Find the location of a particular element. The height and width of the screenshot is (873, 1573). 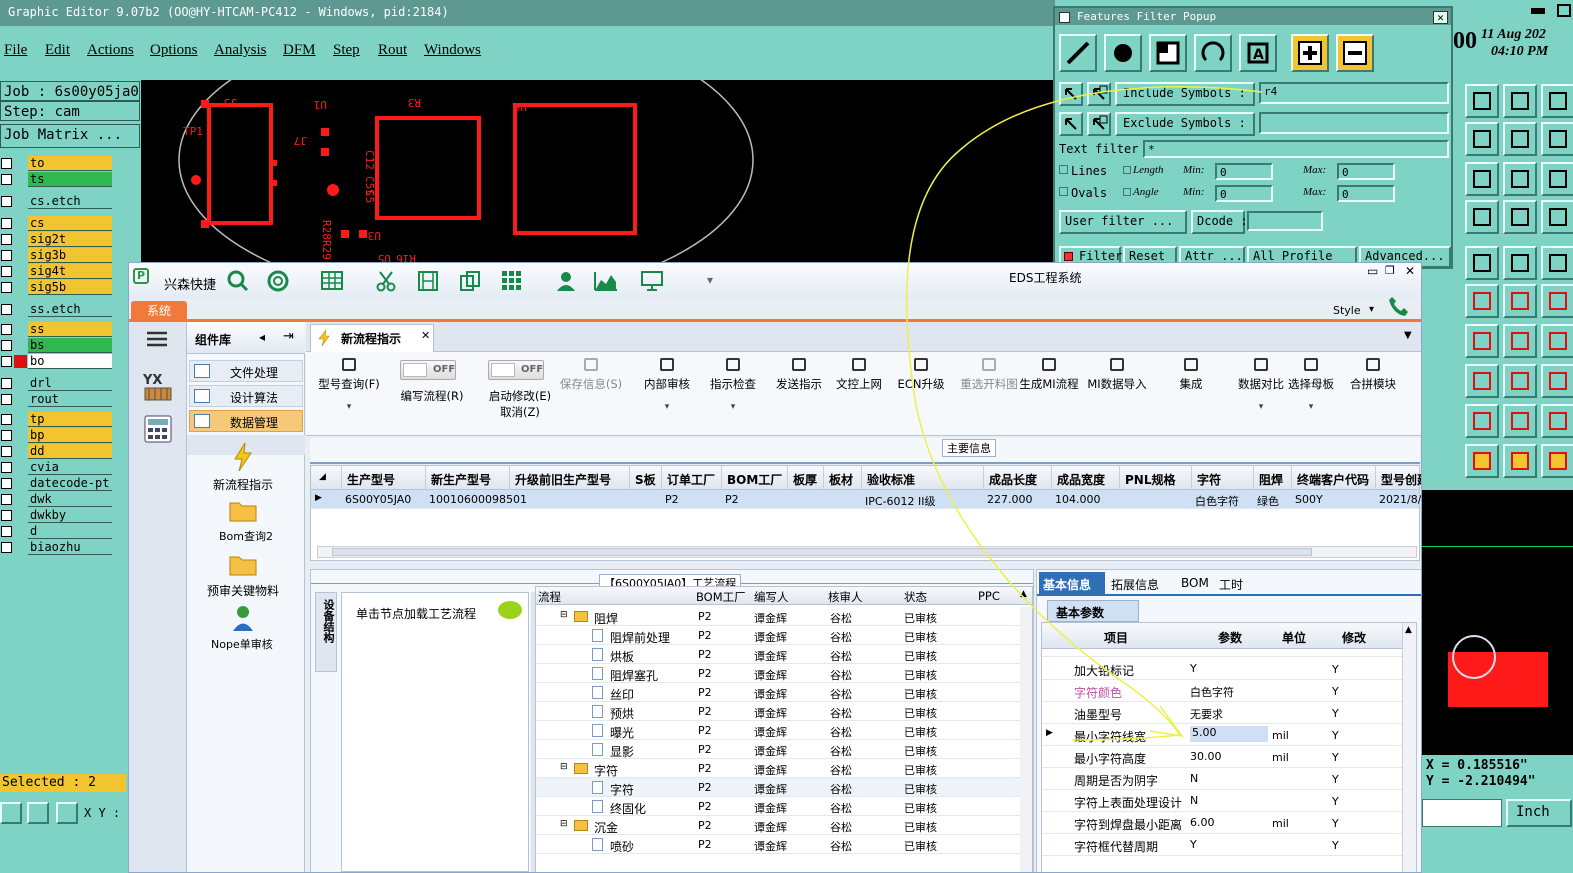

table-row: 终固化 P2 谭金辉 谷松 已审核 is located at coordinates (778, 806).